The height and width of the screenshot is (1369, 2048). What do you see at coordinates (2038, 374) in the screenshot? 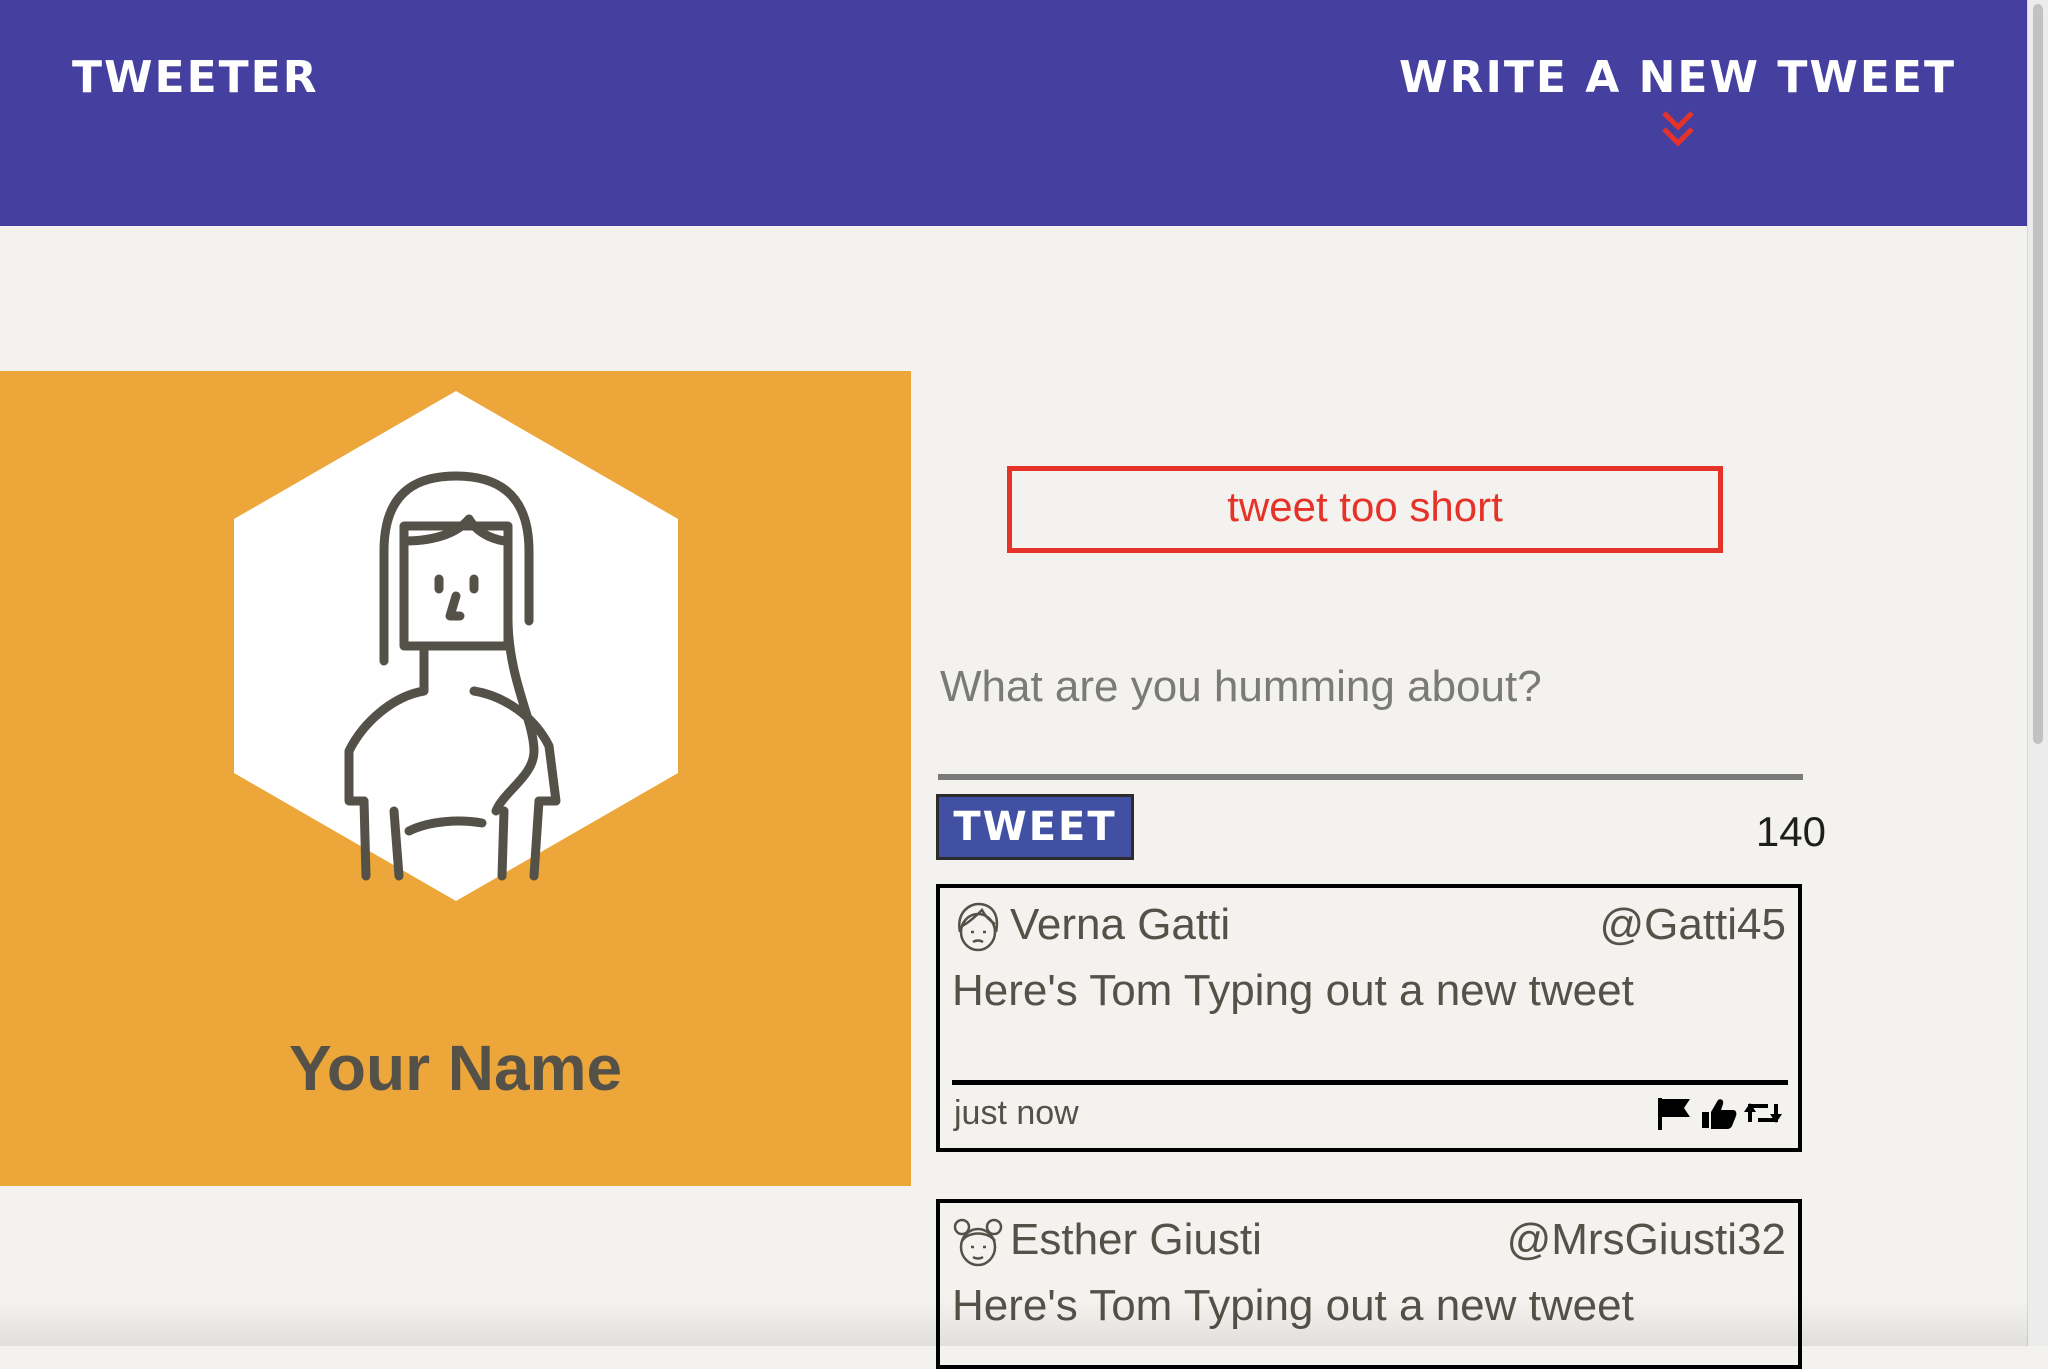
I see `scrollbar-thumb` at bounding box center [2038, 374].